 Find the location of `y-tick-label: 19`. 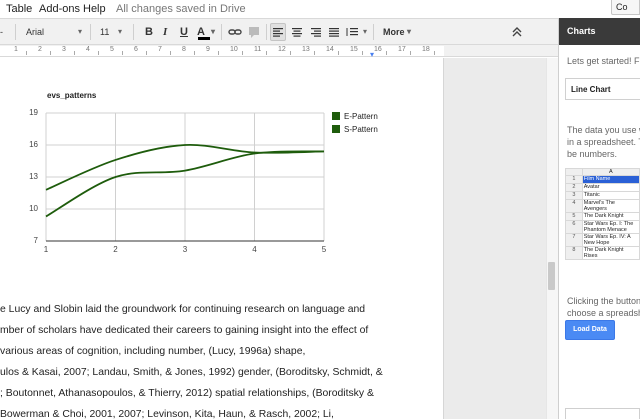

y-tick-label: 19 is located at coordinates (33, 112).